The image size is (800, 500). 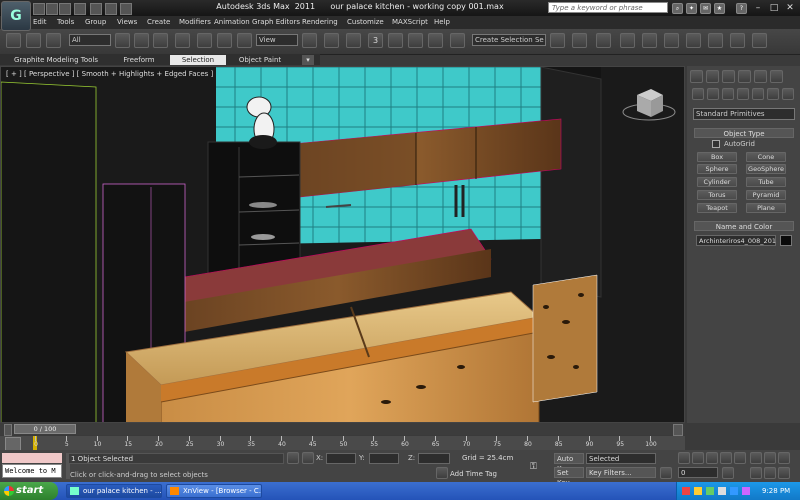 I want to click on time-configuration-icon, so click(x=728, y=473).